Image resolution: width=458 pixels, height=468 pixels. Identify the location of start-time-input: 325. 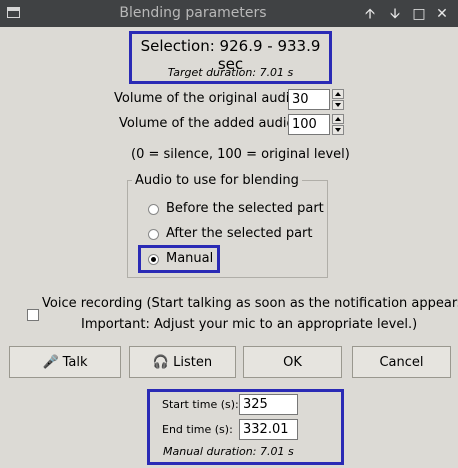
(268, 404).